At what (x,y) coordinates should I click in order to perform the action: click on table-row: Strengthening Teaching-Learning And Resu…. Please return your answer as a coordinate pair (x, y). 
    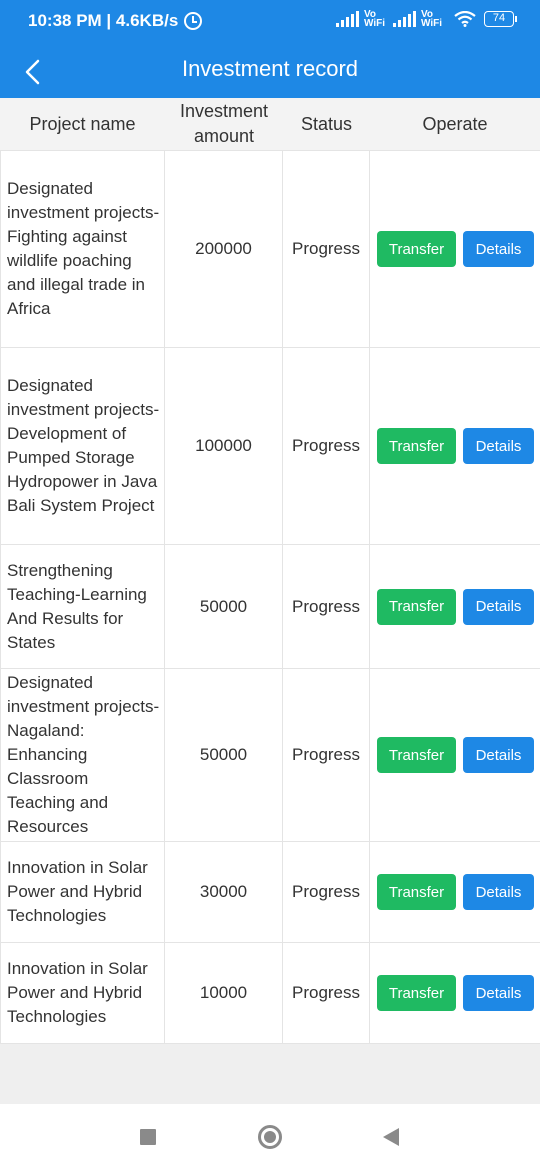
    Looking at the image, I should click on (270, 607).